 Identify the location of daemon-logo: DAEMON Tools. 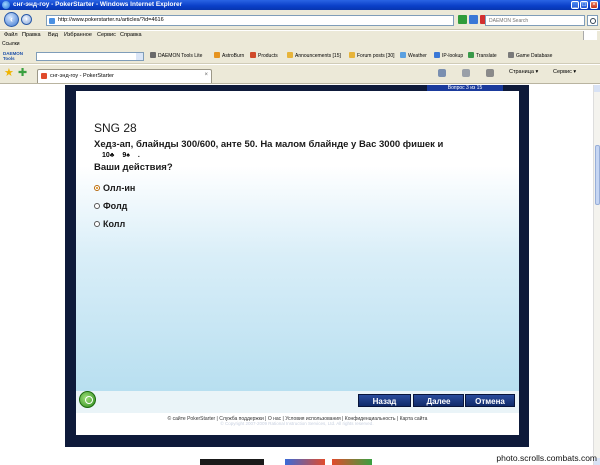
(13, 56).